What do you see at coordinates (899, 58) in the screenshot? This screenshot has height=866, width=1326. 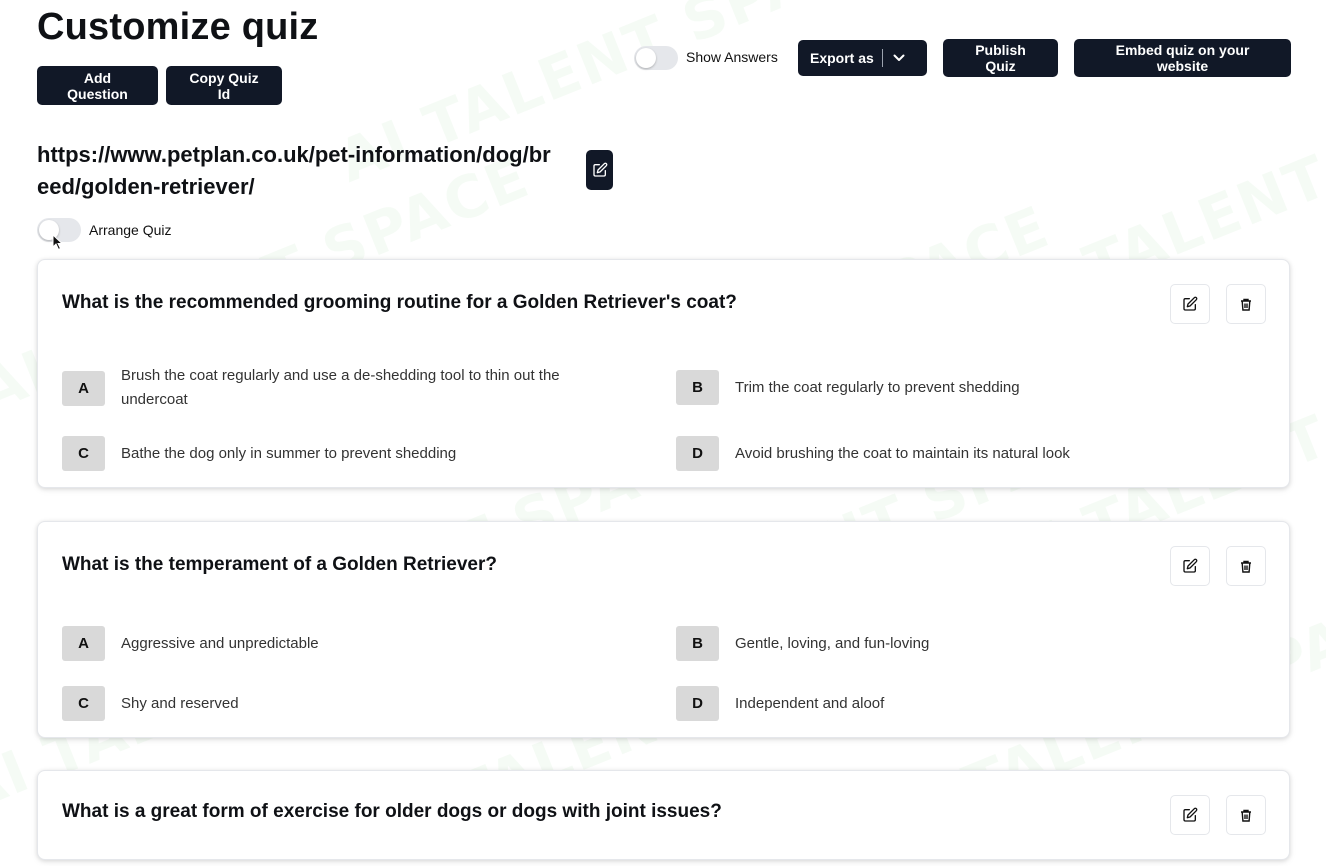 I see `chevron-down-icon` at bounding box center [899, 58].